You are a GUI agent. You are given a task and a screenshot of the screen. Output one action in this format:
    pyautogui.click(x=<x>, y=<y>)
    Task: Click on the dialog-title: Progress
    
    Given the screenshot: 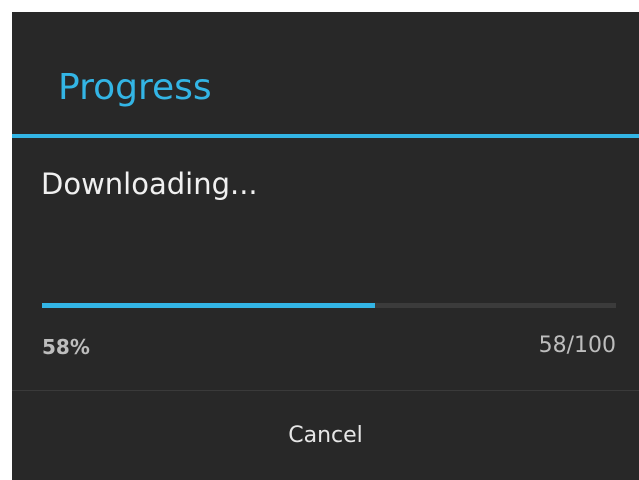 What is the action you would take?
    pyautogui.click(x=135, y=87)
    